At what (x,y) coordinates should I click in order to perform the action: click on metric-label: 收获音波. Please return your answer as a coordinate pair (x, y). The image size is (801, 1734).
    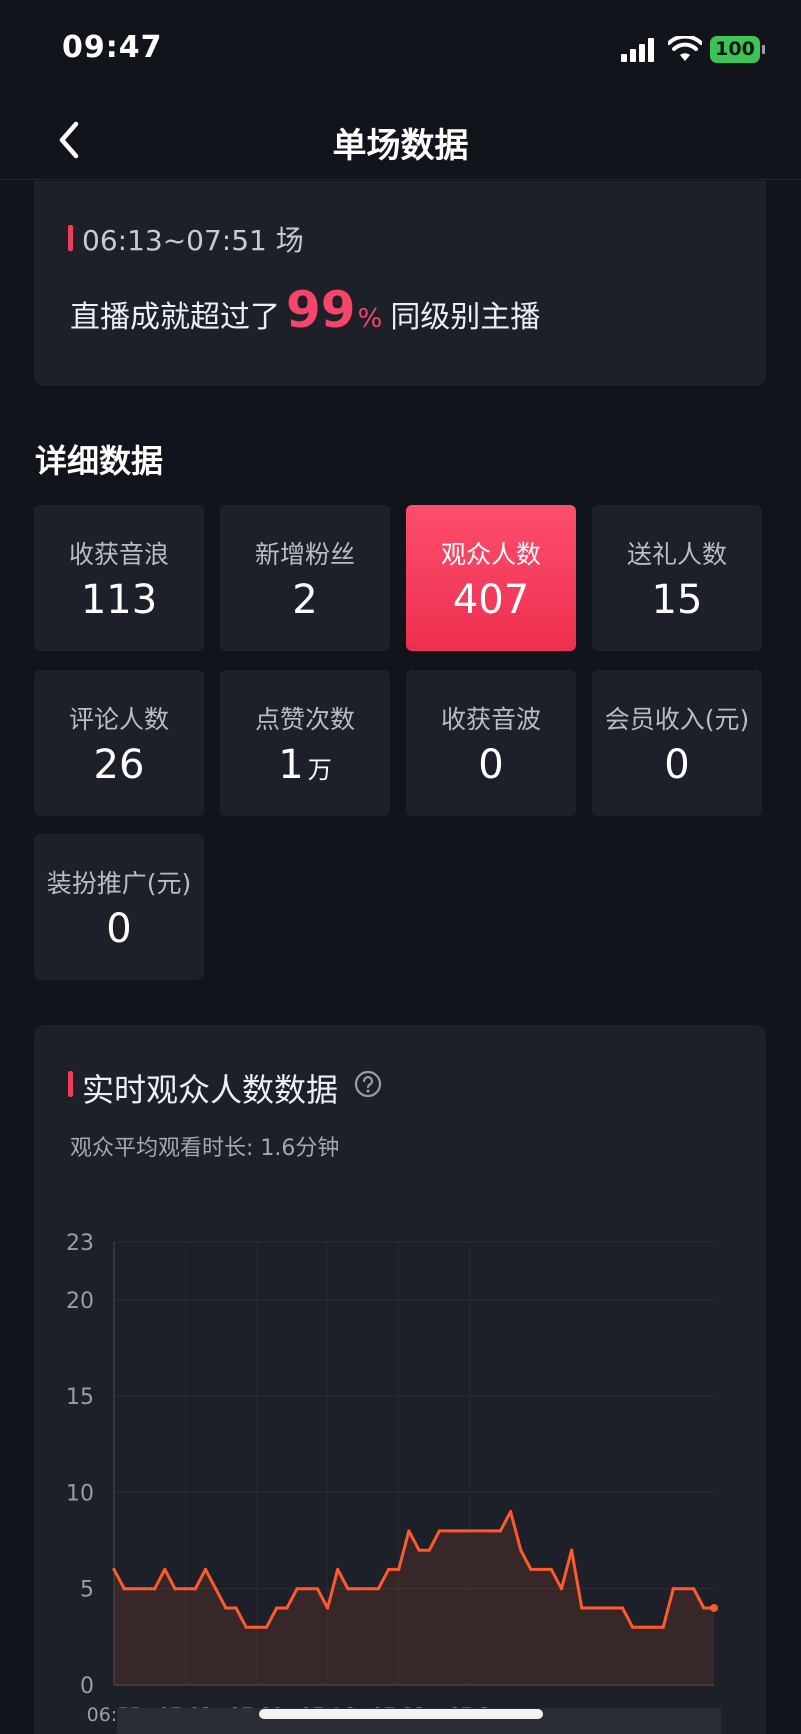
    Looking at the image, I should click on (490, 719).